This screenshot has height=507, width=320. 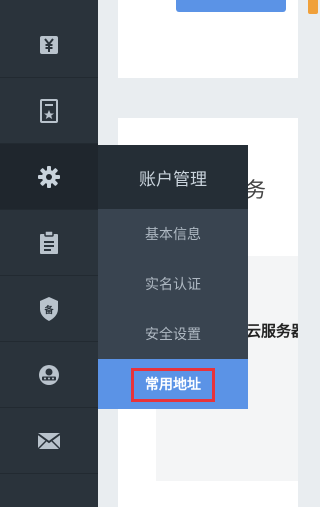 I want to click on mail-icon, so click(x=49, y=441).